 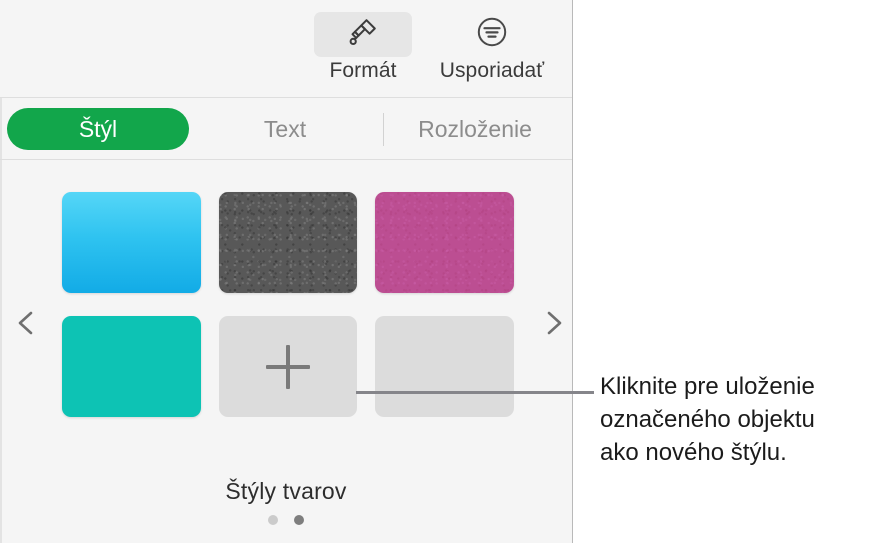 I want to click on style-swatch-dark-gray-texture, so click(x=288, y=242).